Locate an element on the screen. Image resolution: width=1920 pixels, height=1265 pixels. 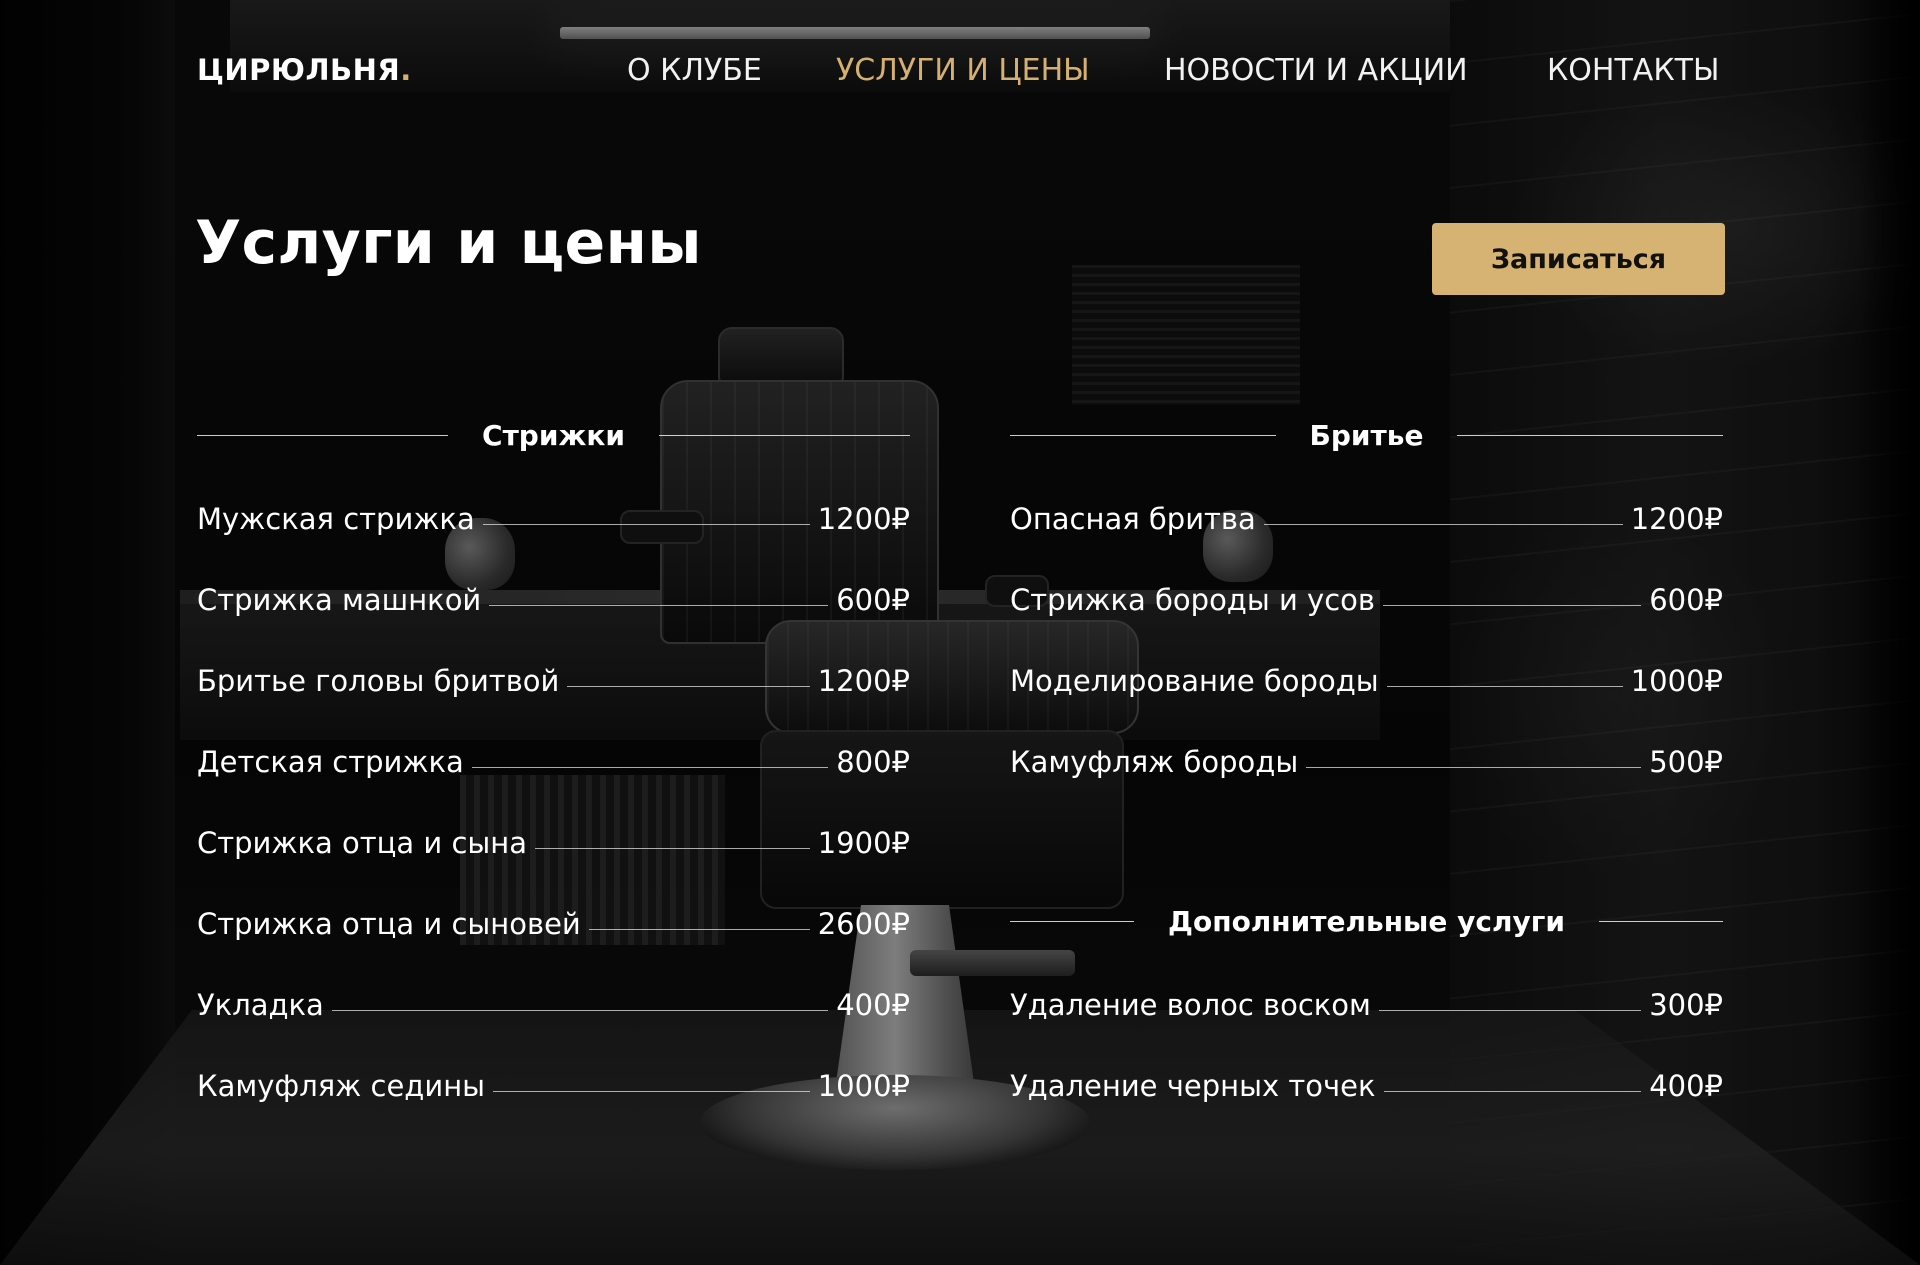
section-title: Дополнительные услуги is located at coordinates (1366, 921).